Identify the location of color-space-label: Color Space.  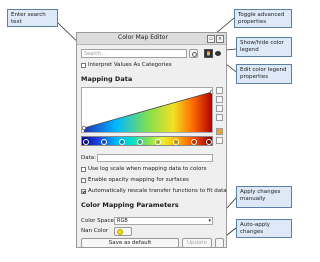
(97, 221).